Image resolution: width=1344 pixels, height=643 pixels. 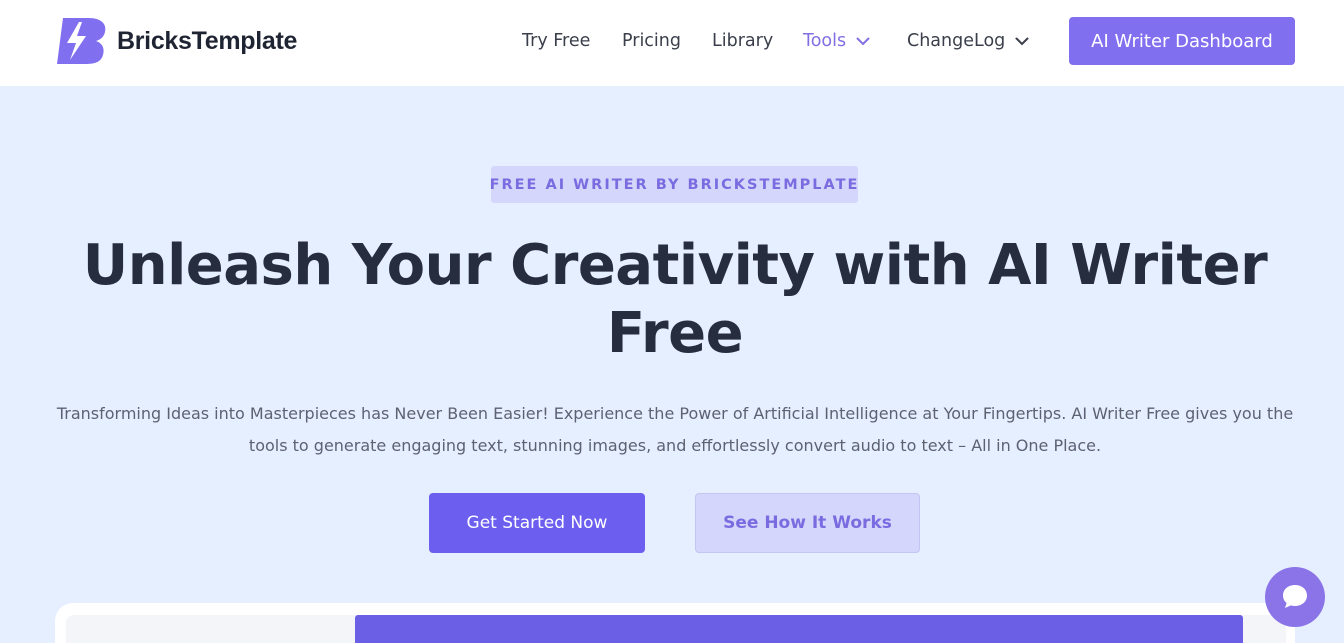 What do you see at coordinates (956, 41) in the screenshot?
I see `nav-label: ChangeLog` at bounding box center [956, 41].